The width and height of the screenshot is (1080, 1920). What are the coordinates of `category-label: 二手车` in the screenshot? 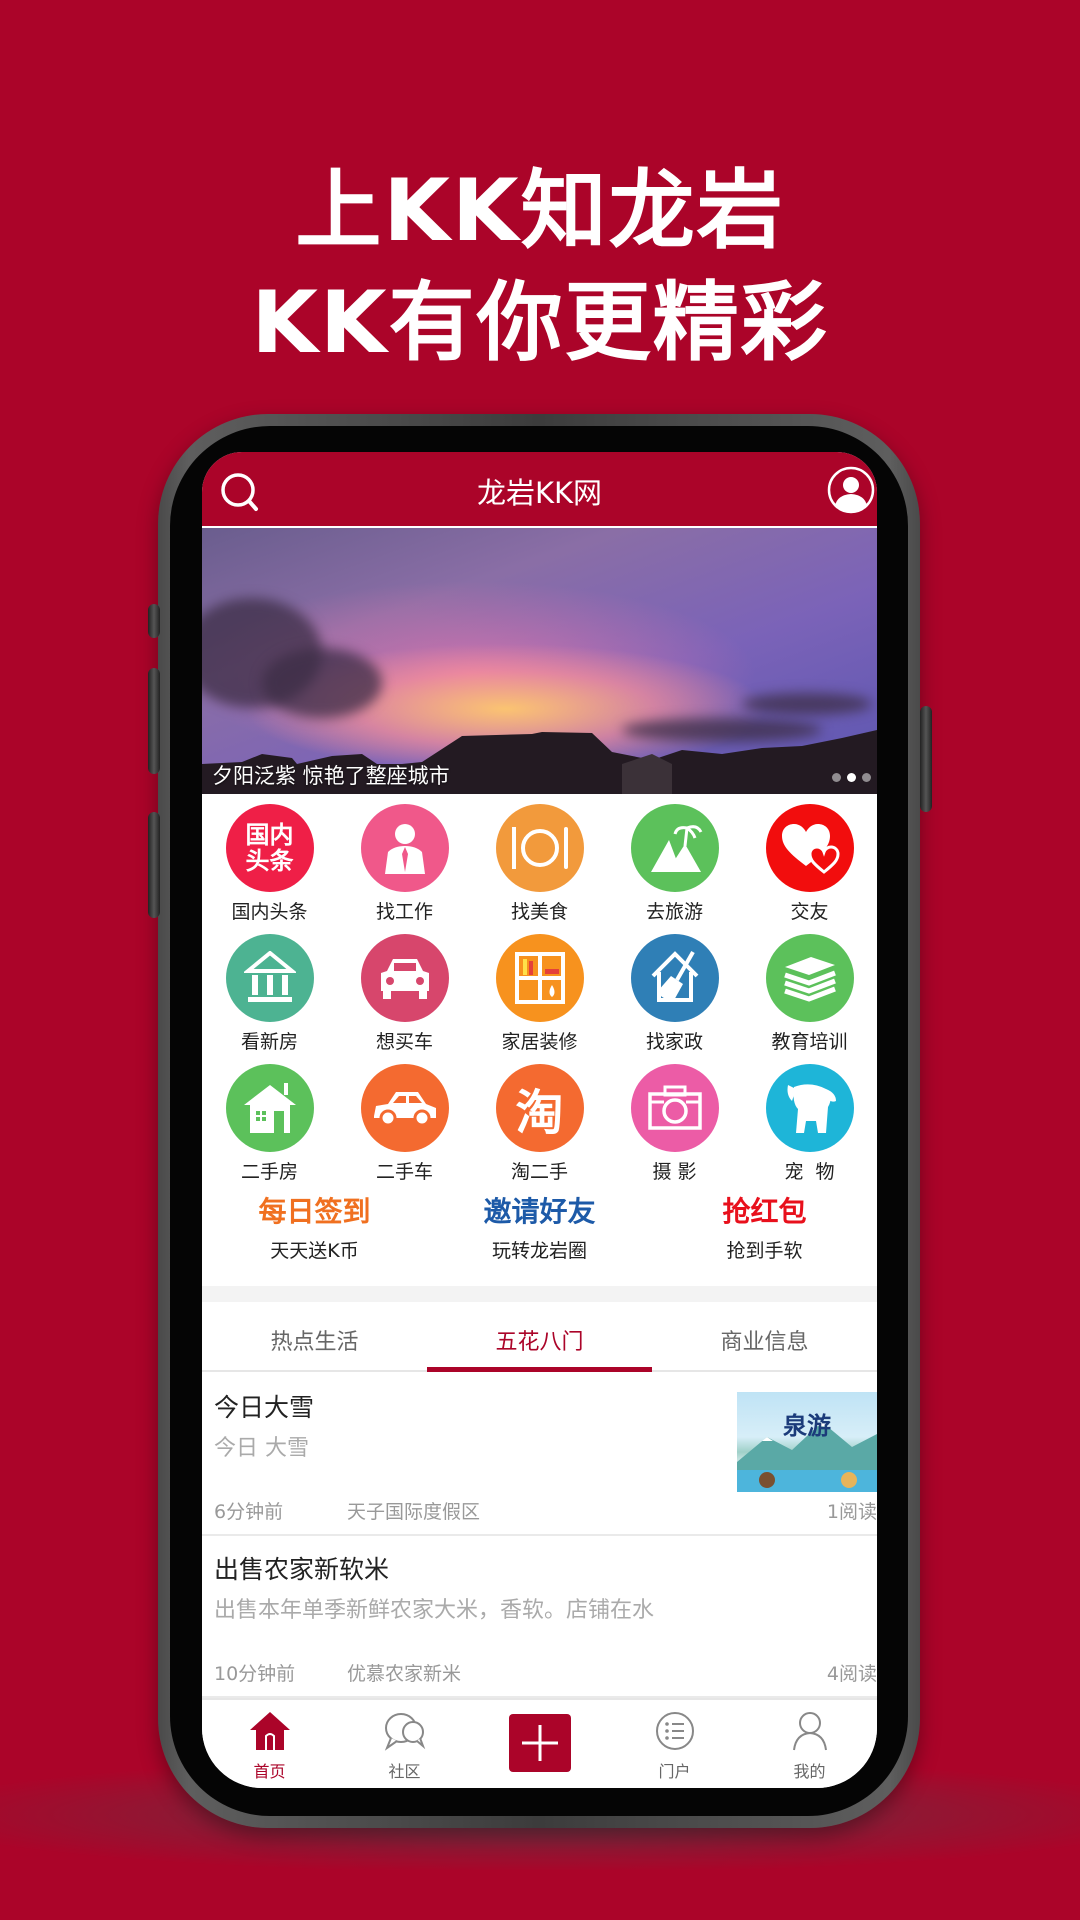 It's located at (404, 1172).